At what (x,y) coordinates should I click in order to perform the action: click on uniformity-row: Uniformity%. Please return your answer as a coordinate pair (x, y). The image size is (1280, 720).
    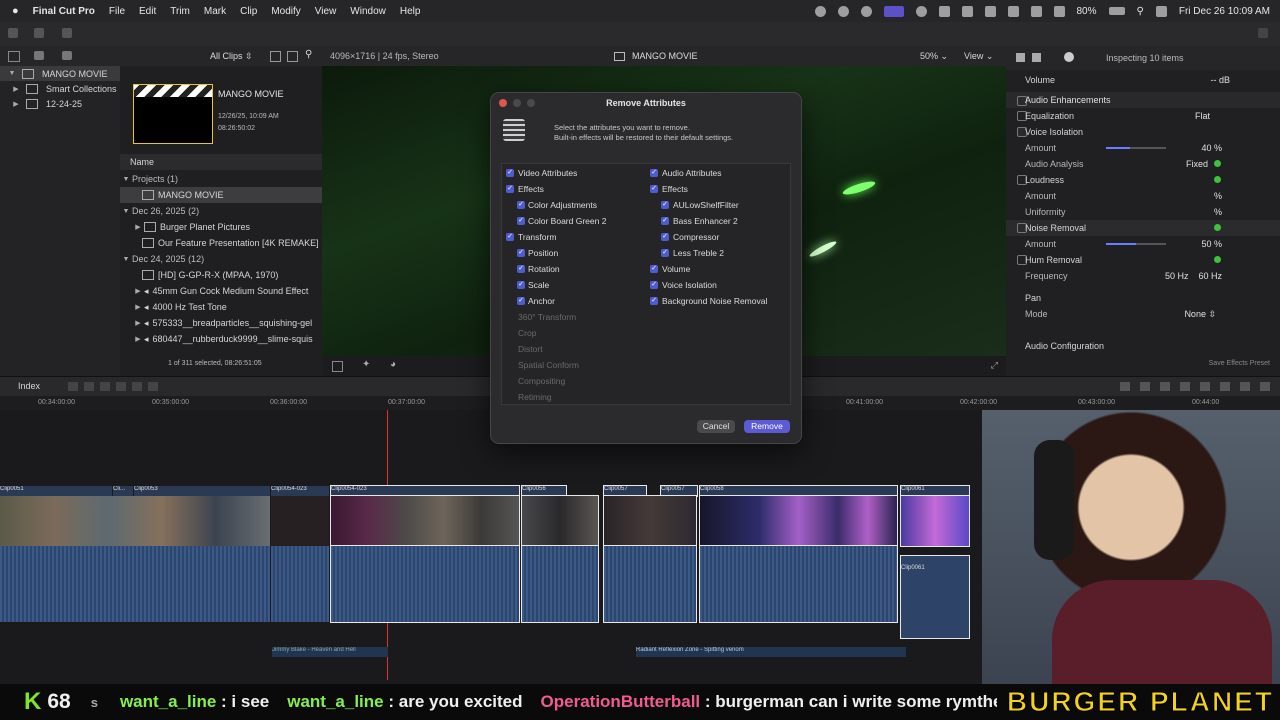
    Looking at the image, I should click on (1143, 212).